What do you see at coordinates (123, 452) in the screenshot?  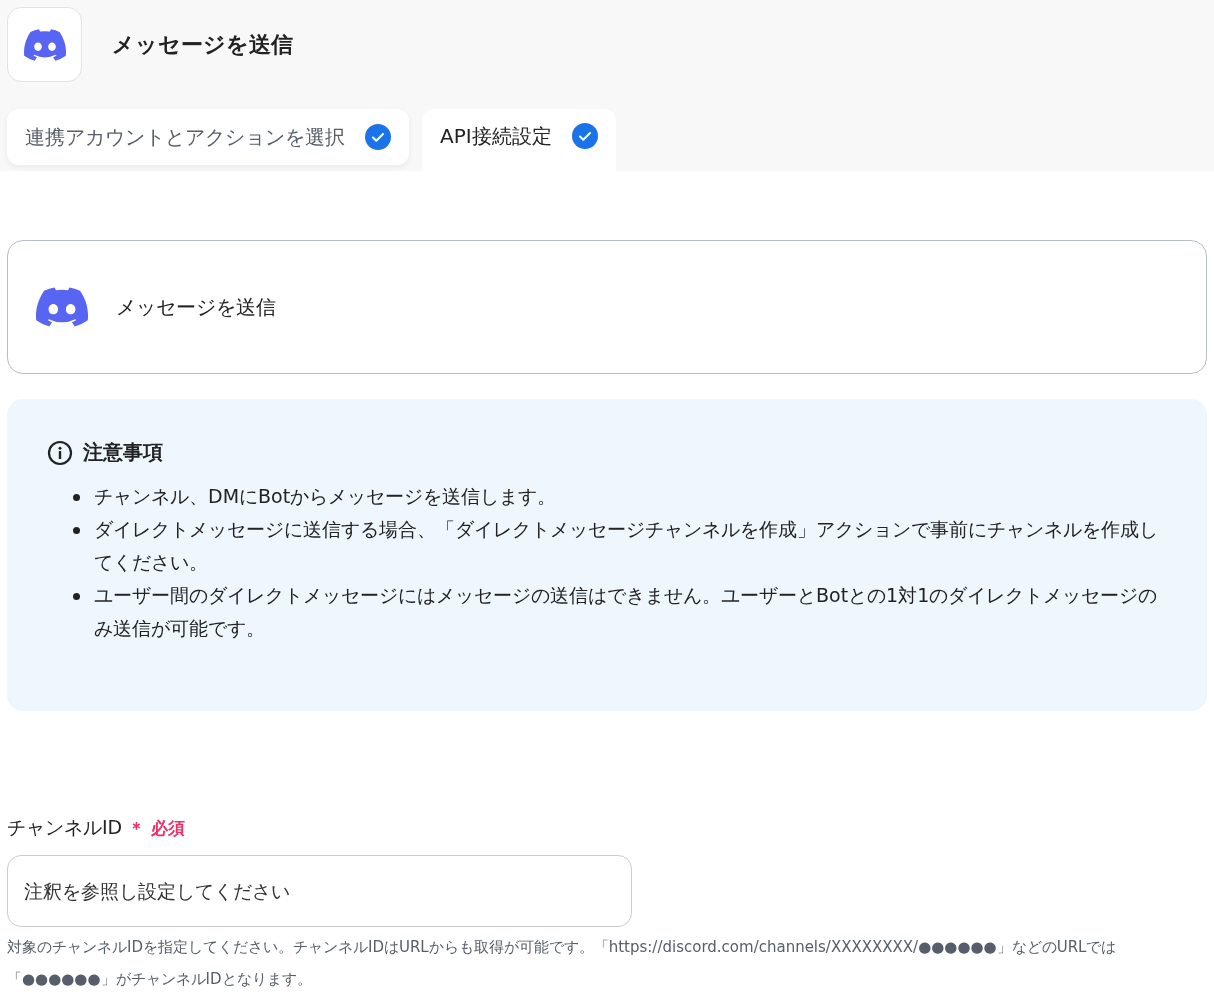 I see `notice-title: 注意事項` at bounding box center [123, 452].